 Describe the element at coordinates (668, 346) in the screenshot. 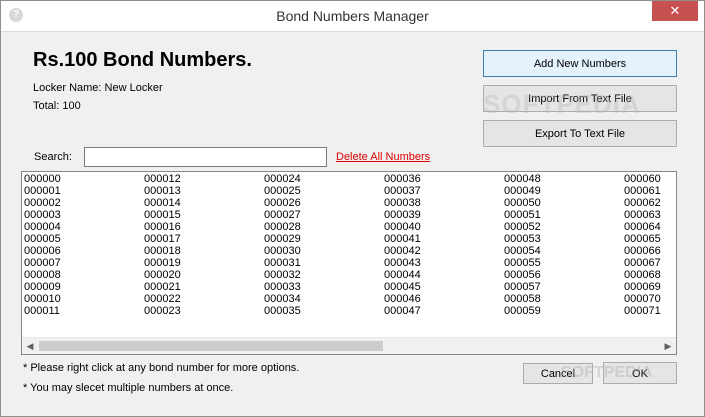

I see `scroll-right-arrow-icon: ▶` at that location.